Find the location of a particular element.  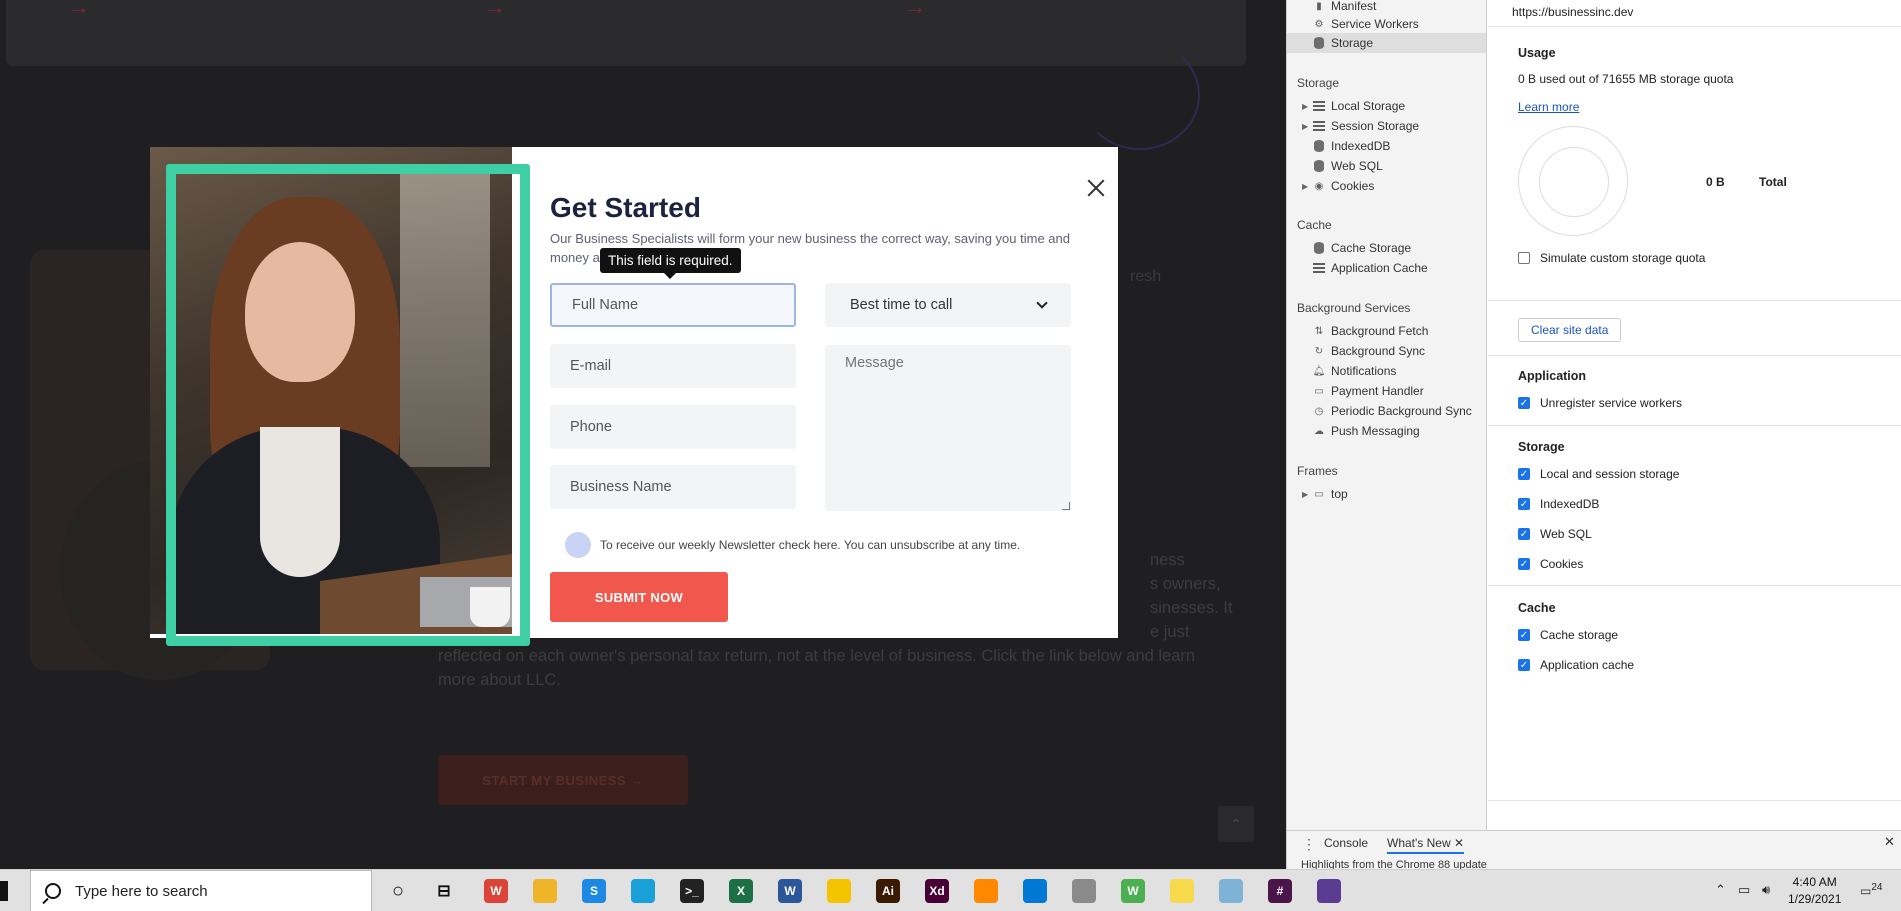

sidebar-item-push-messaging: ☁ Push Messaging is located at coordinates (1386, 431).